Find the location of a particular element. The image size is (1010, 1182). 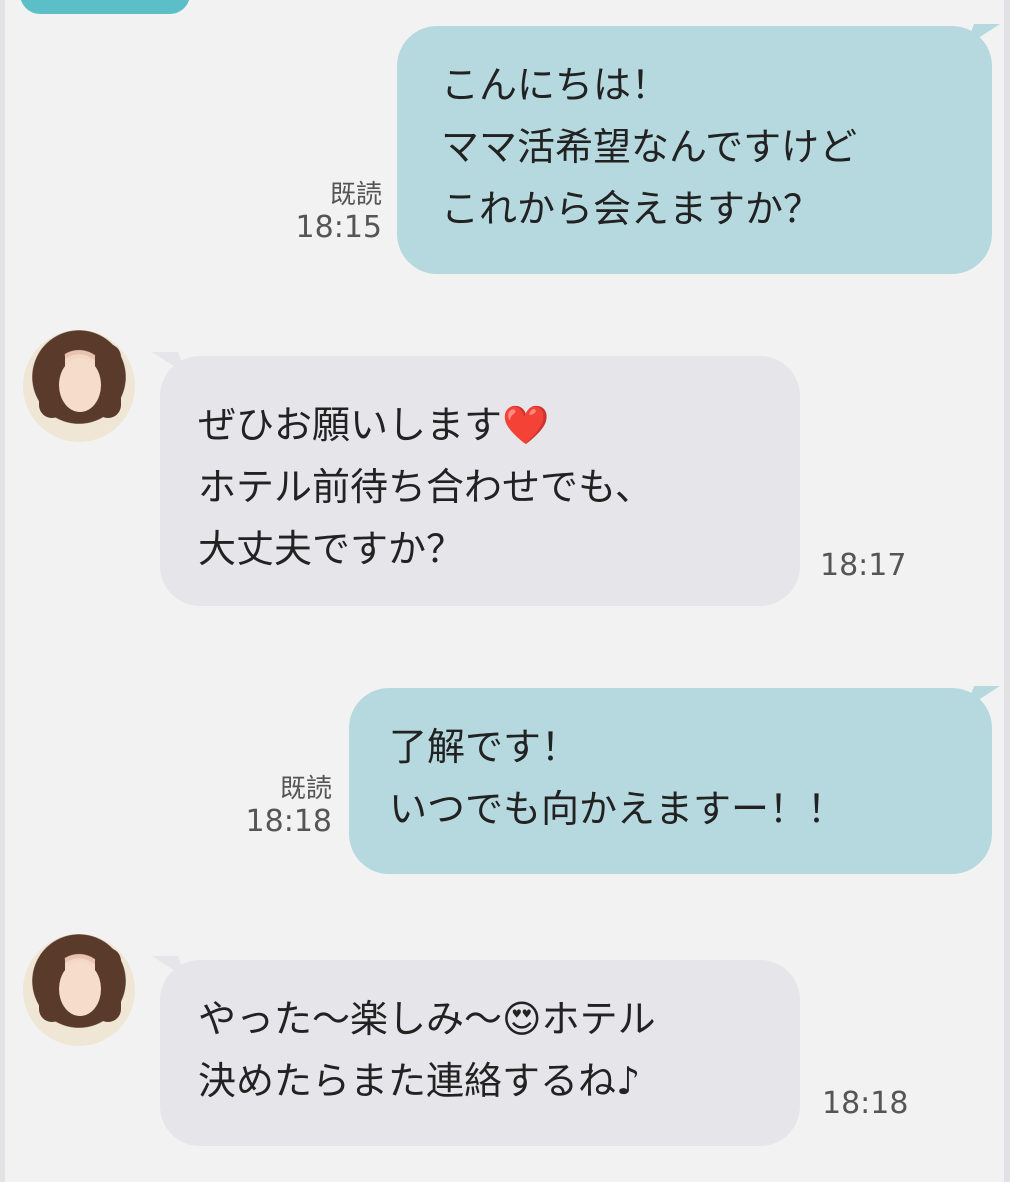

frame-right-edge is located at coordinates (1007, 591).